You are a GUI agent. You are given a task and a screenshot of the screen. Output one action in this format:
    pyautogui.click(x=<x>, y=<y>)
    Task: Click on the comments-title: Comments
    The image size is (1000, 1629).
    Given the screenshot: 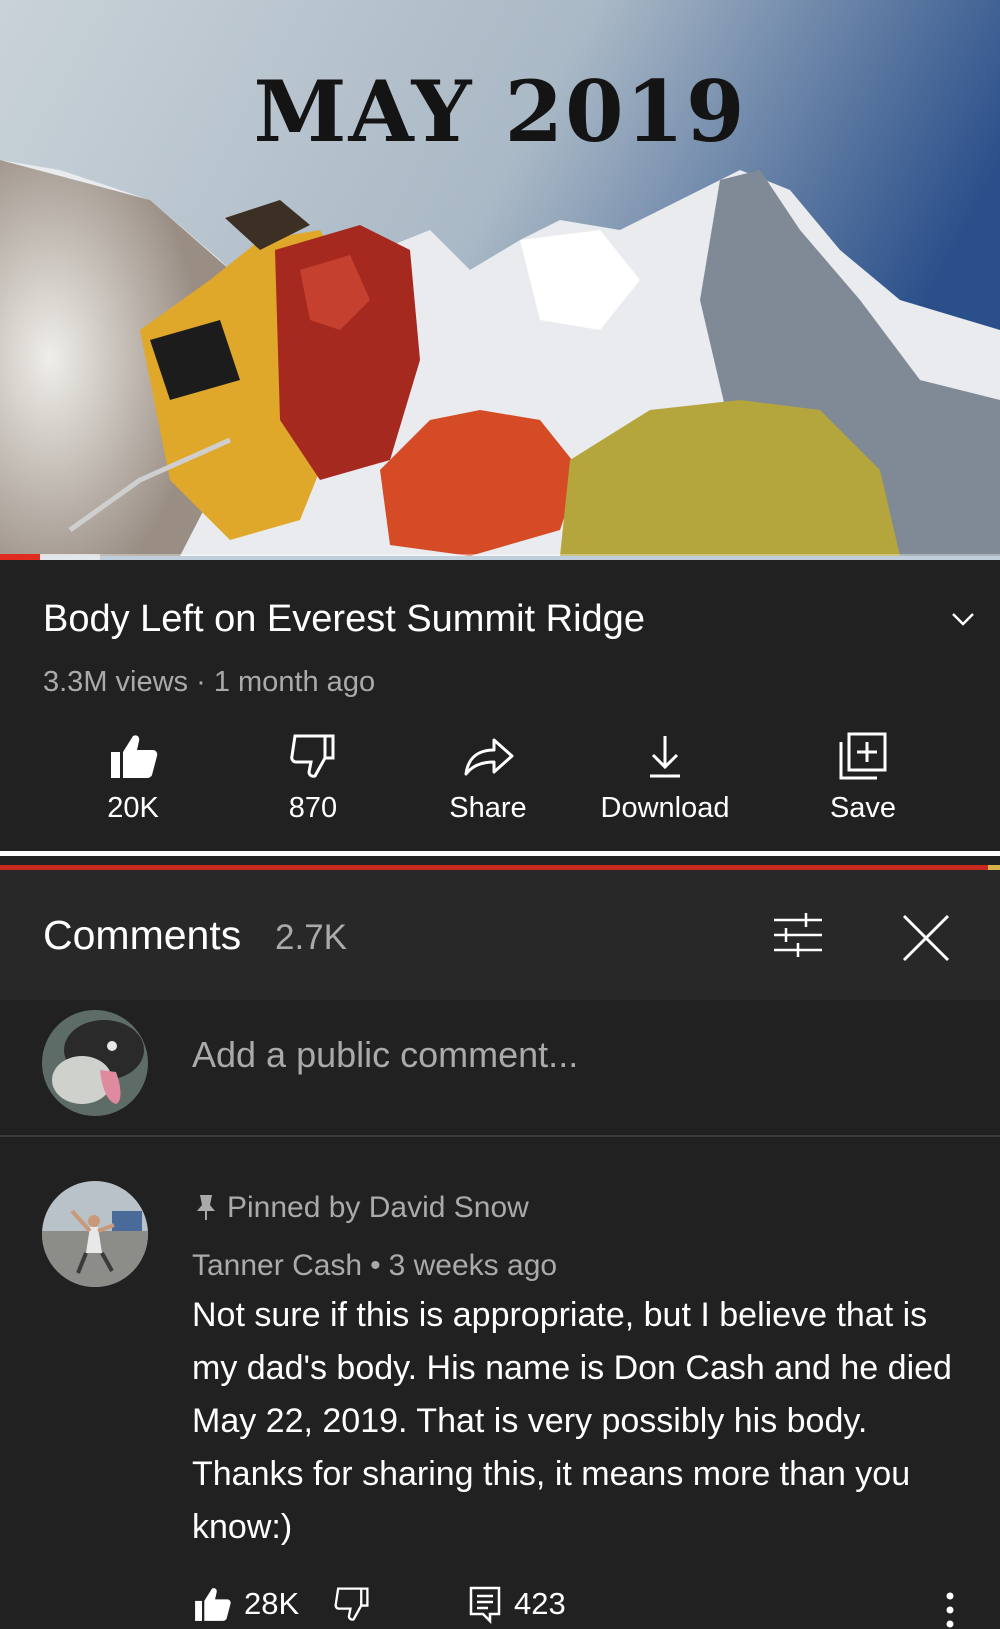 What is the action you would take?
    pyautogui.click(x=142, y=935)
    